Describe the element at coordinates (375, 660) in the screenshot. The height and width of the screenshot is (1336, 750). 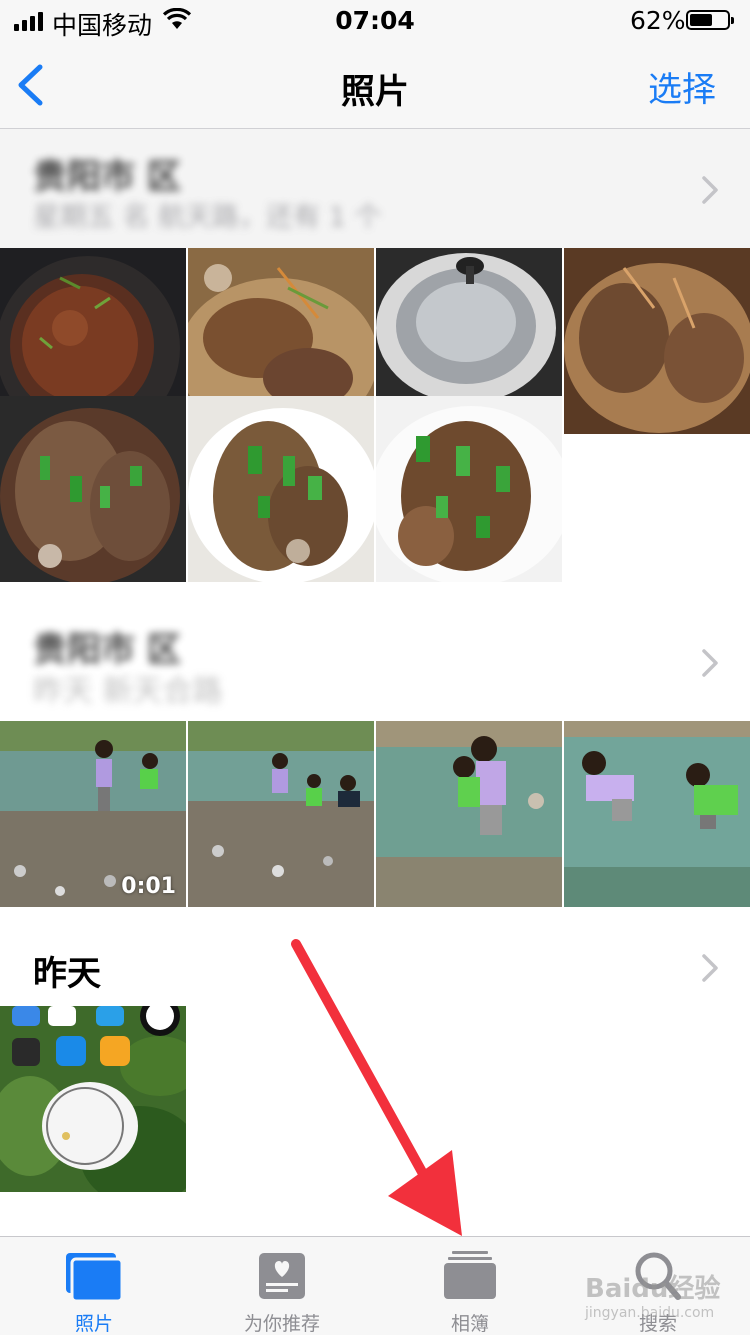
I see `moment-header-2: 贵阳市 区 昨天 新天合路` at that location.